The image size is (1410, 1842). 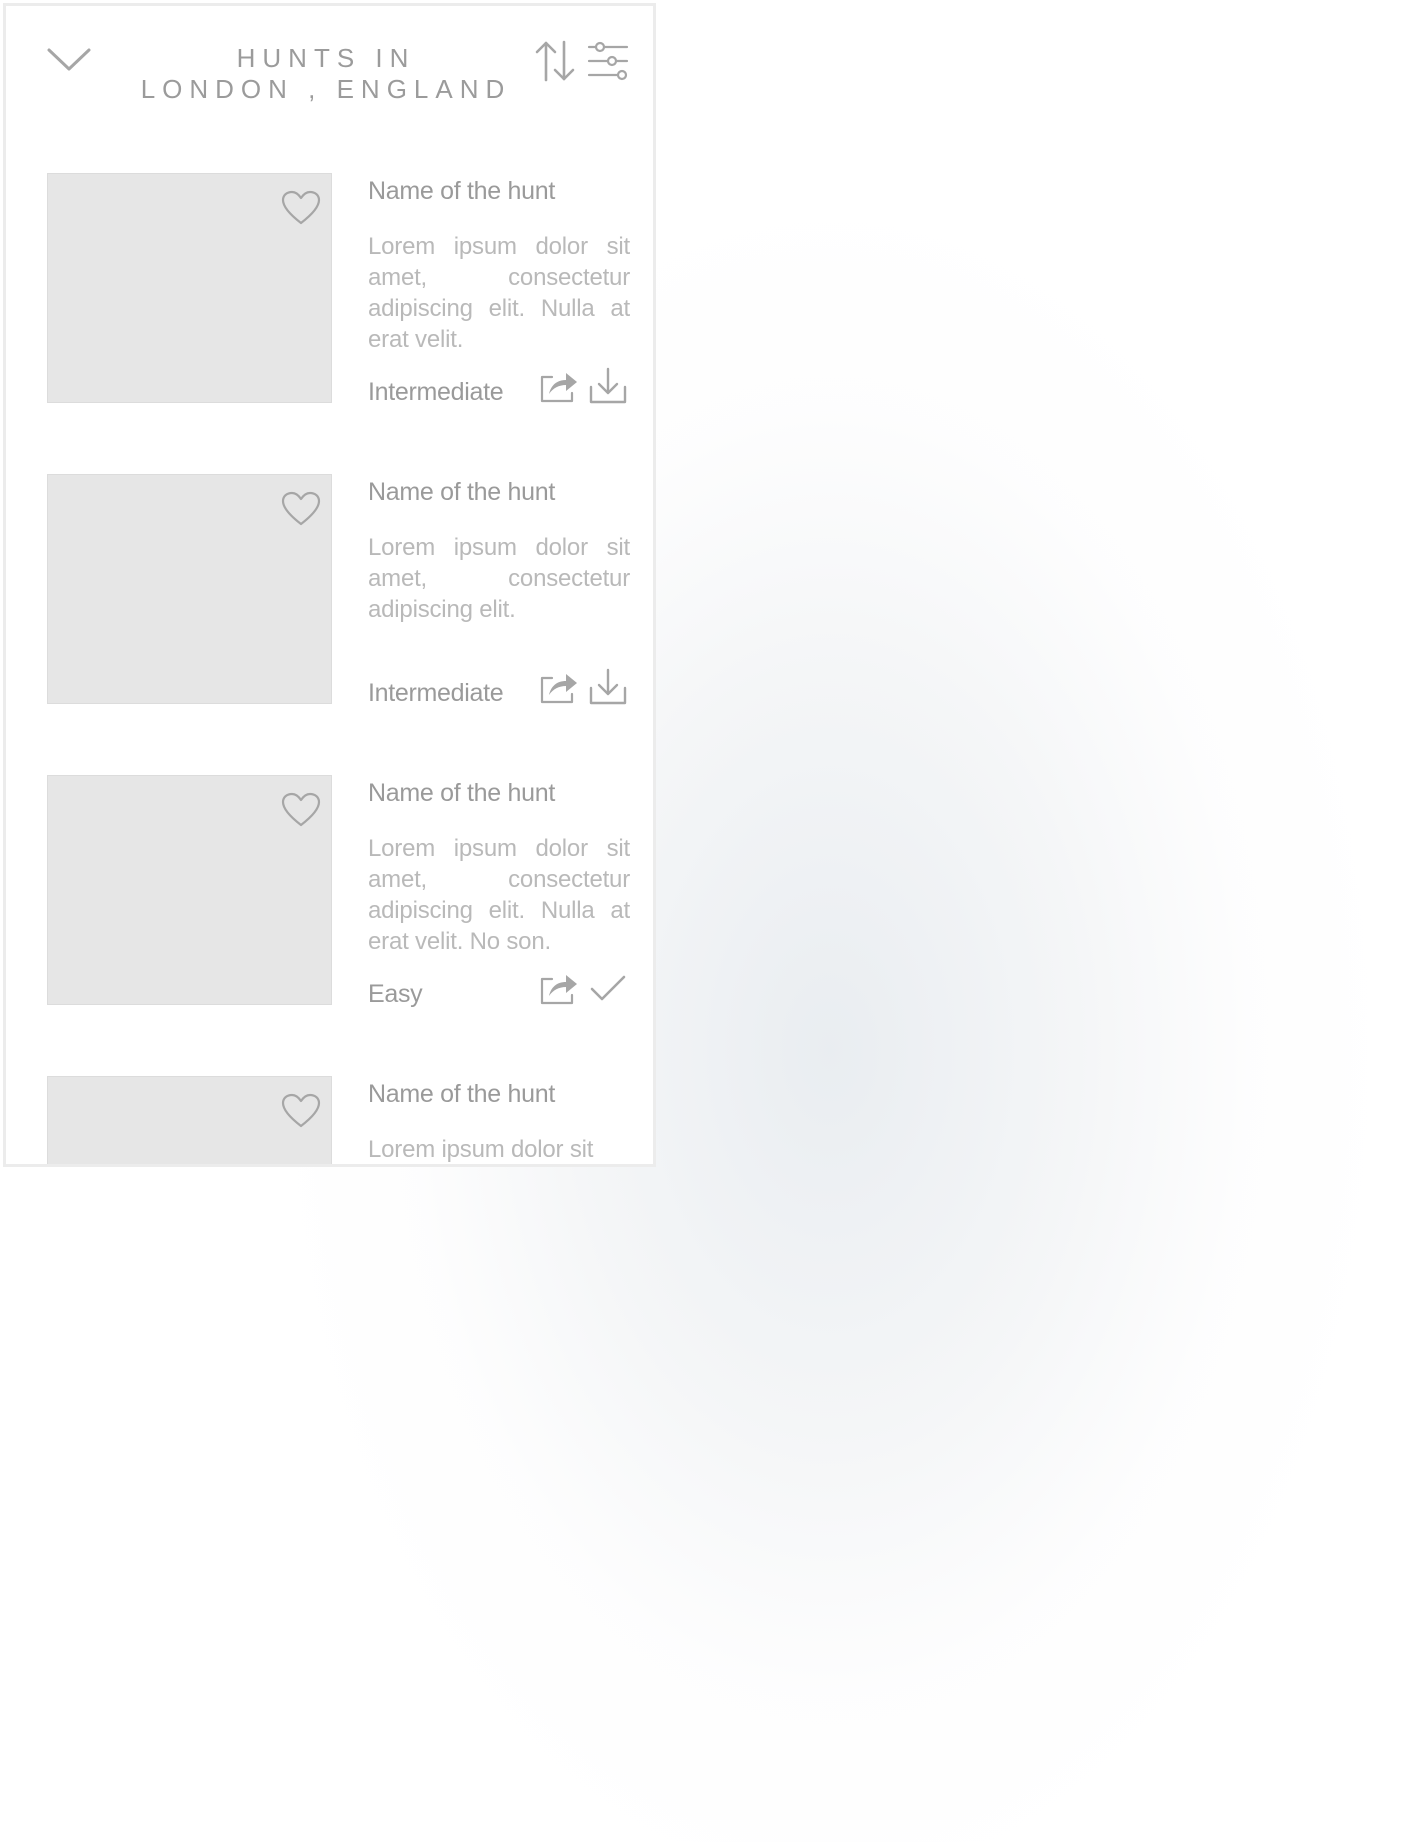 I want to click on header: HUNTS IN LONDON , ENGLAND, so click(x=329, y=66).